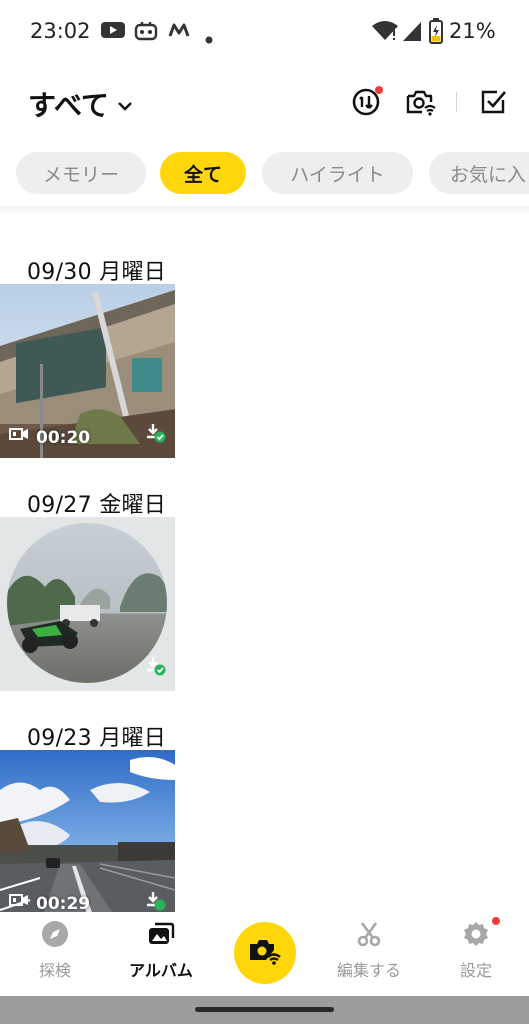  I want to click on settings-badge, so click(496, 921).